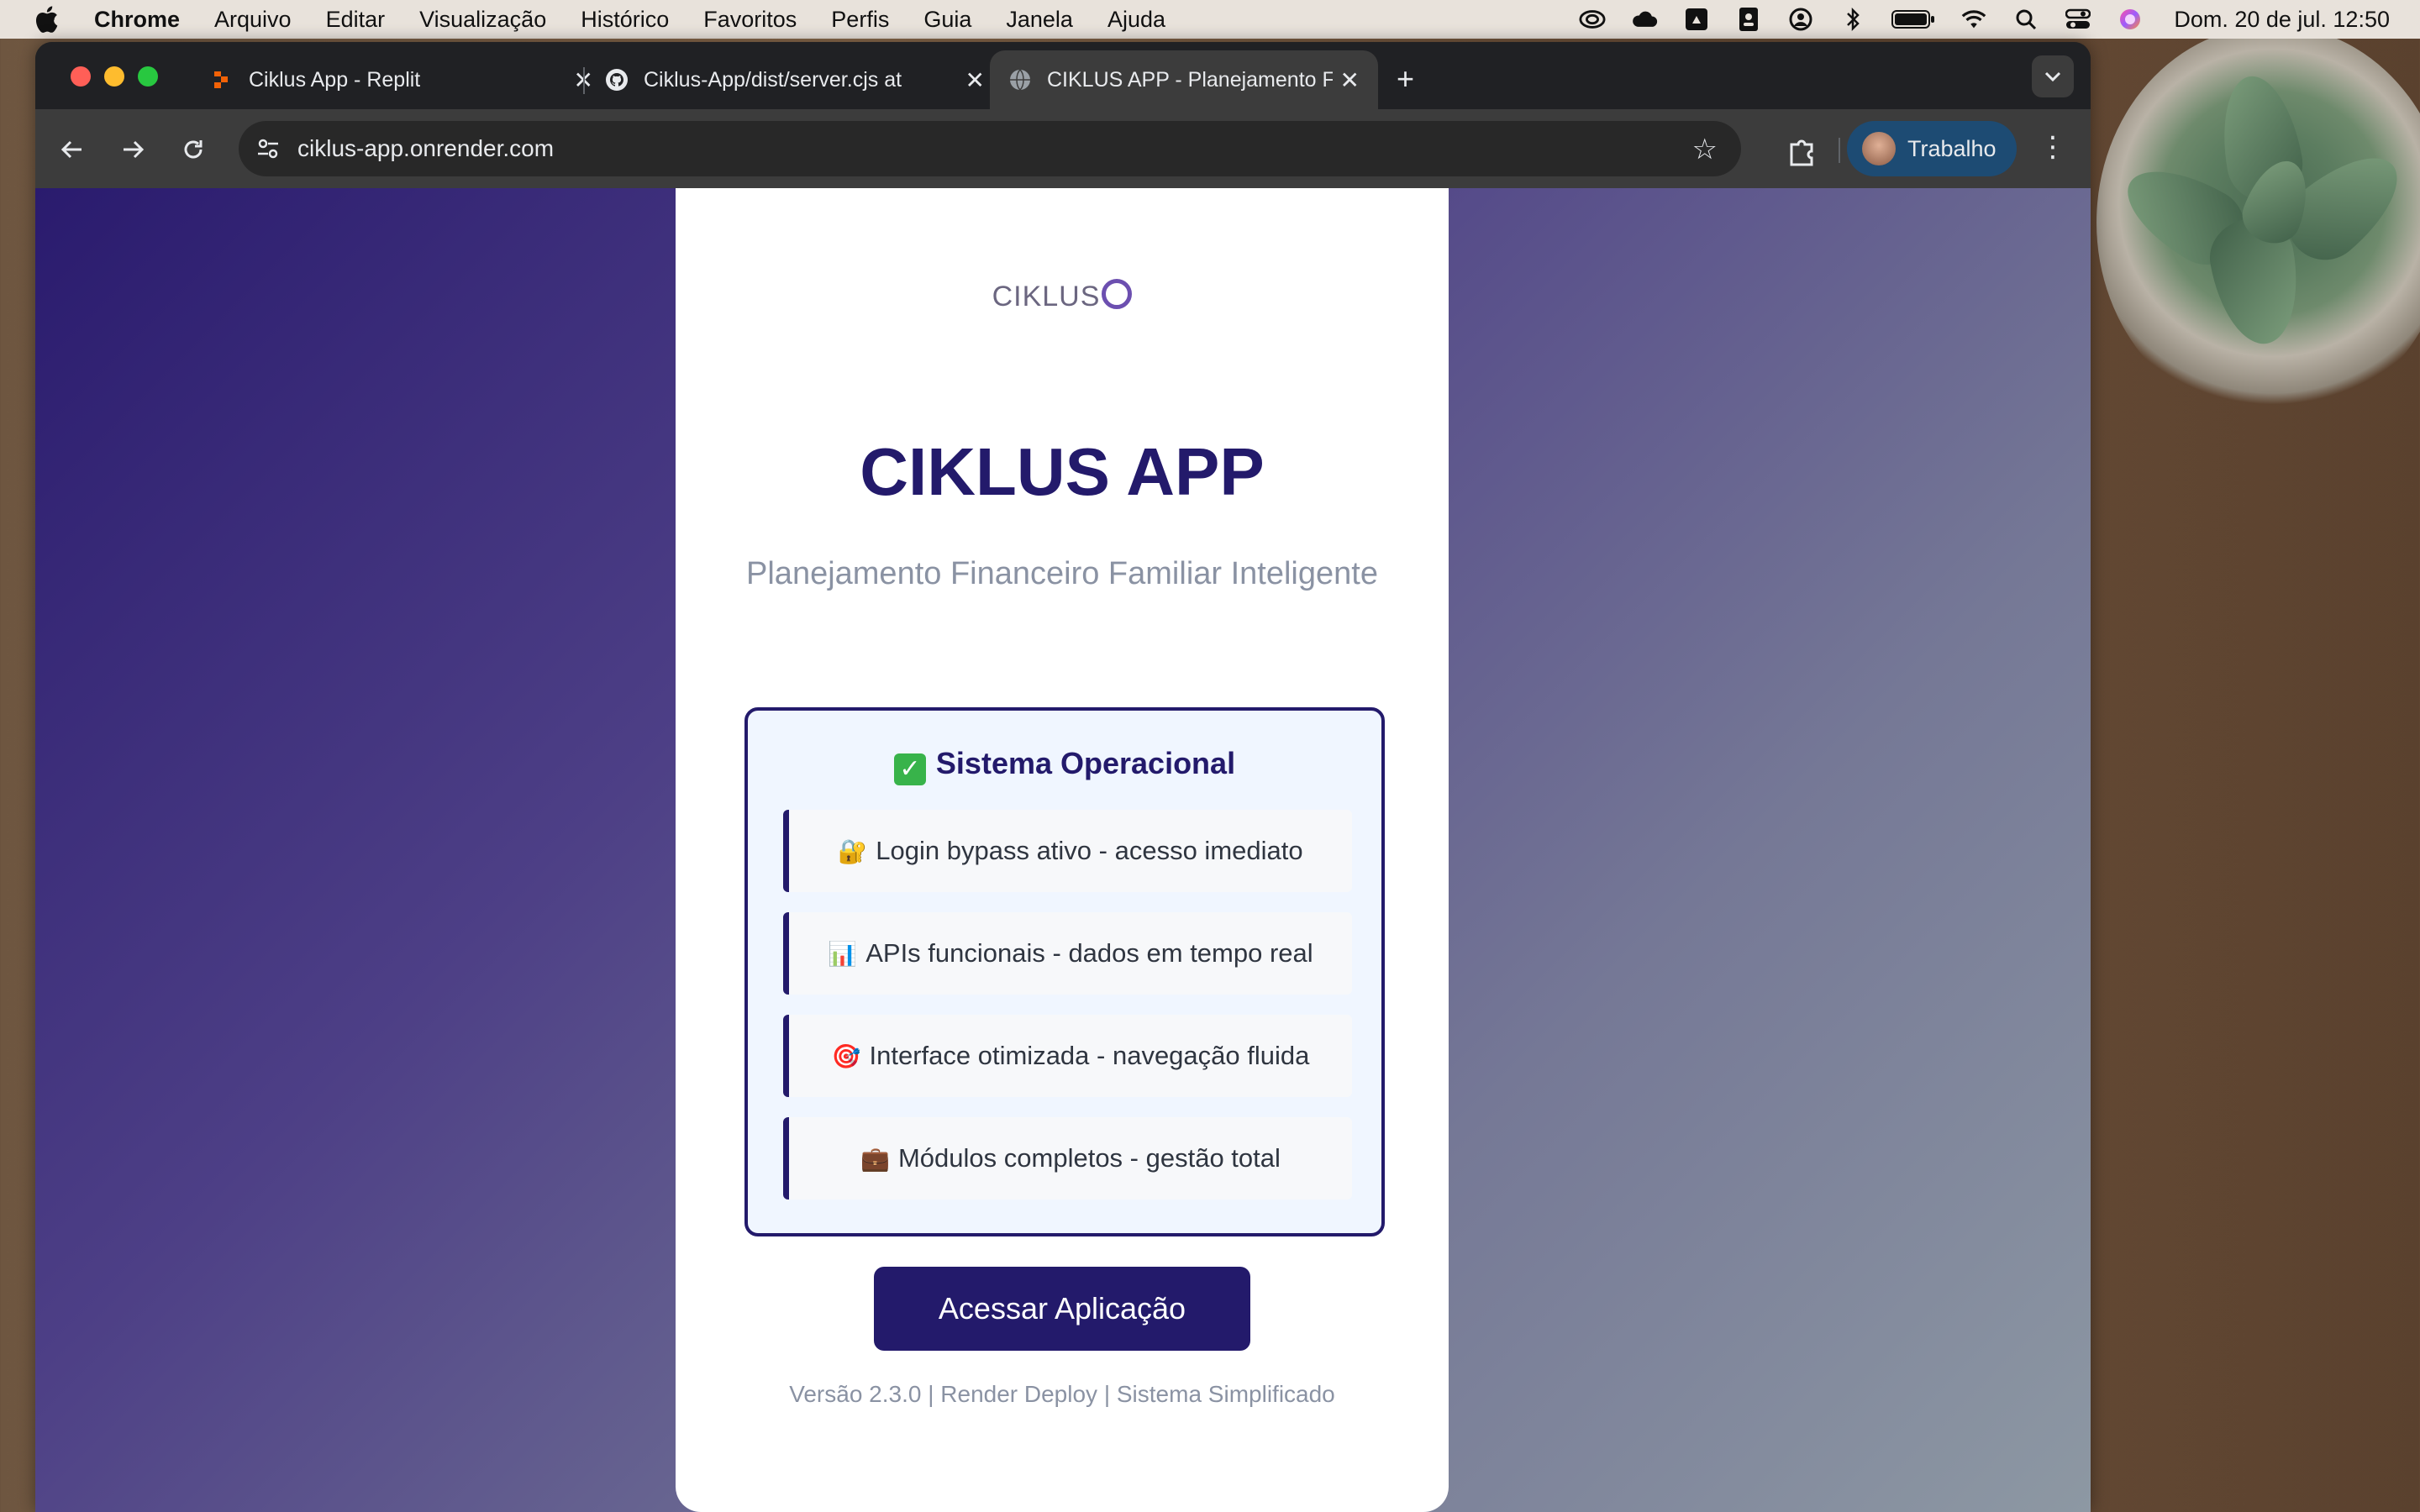  What do you see at coordinates (947, 20) in the screenshot?
I see `menu-guia: Guia` at bounding box center [947, 20].